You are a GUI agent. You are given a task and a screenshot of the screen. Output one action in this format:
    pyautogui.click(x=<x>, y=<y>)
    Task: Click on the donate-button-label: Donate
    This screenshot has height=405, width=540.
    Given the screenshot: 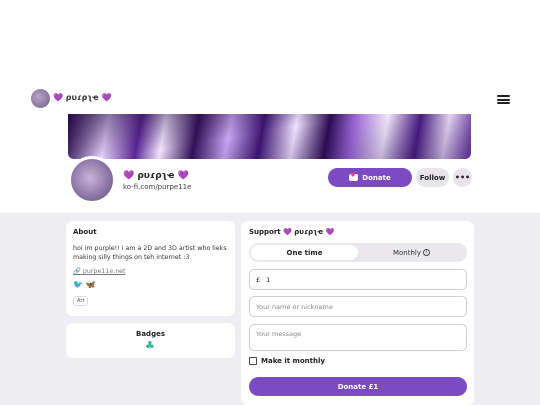 What is the action you would take?
    pyautogui.click(x=376, y=177)
    